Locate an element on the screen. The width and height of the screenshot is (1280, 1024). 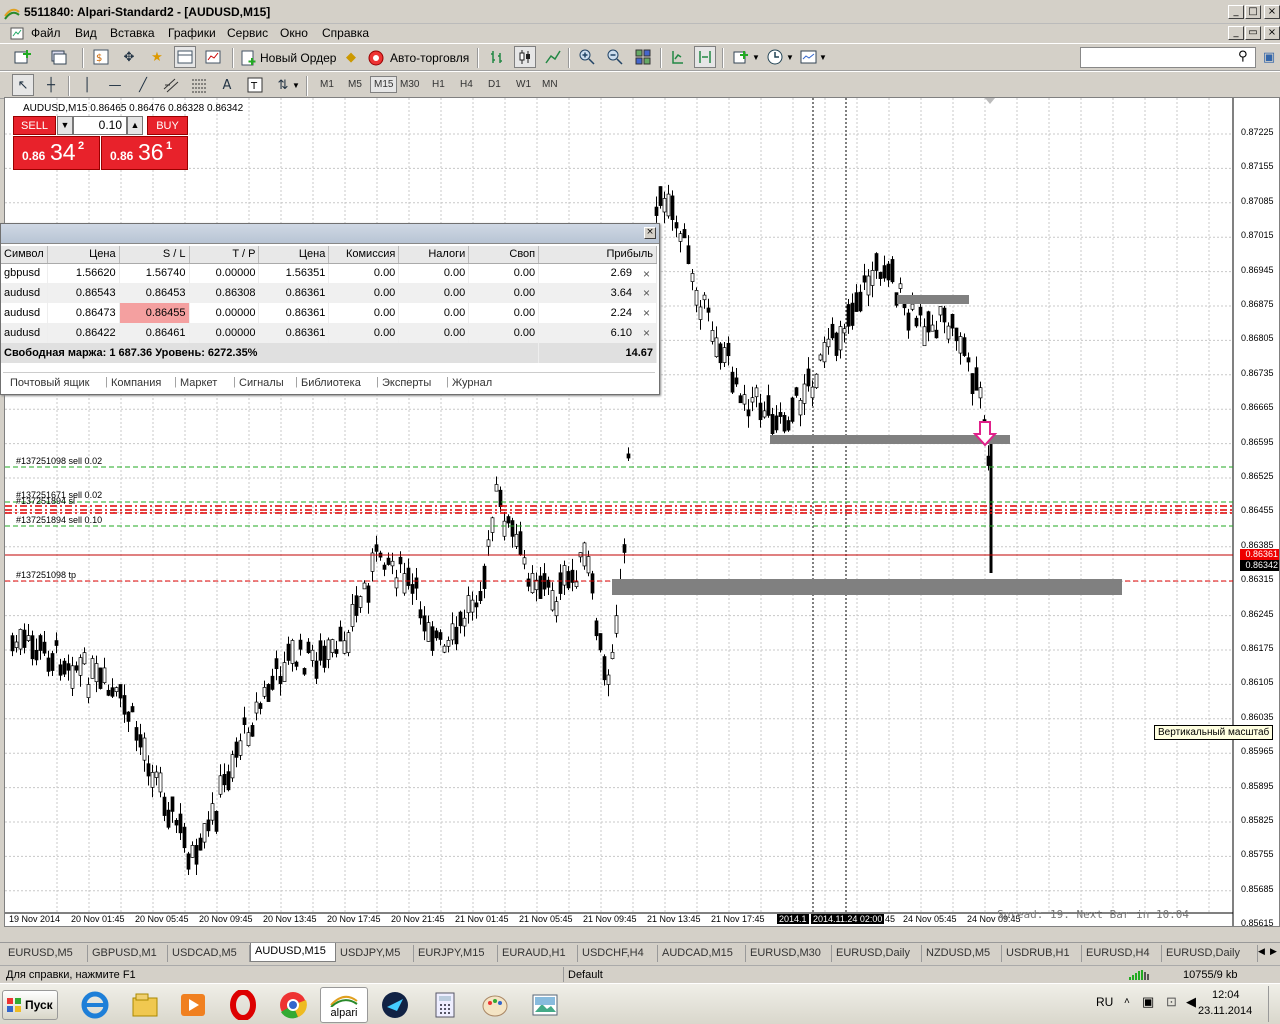
terminal-tab: Эксперты is located at coordinates (406, 383).